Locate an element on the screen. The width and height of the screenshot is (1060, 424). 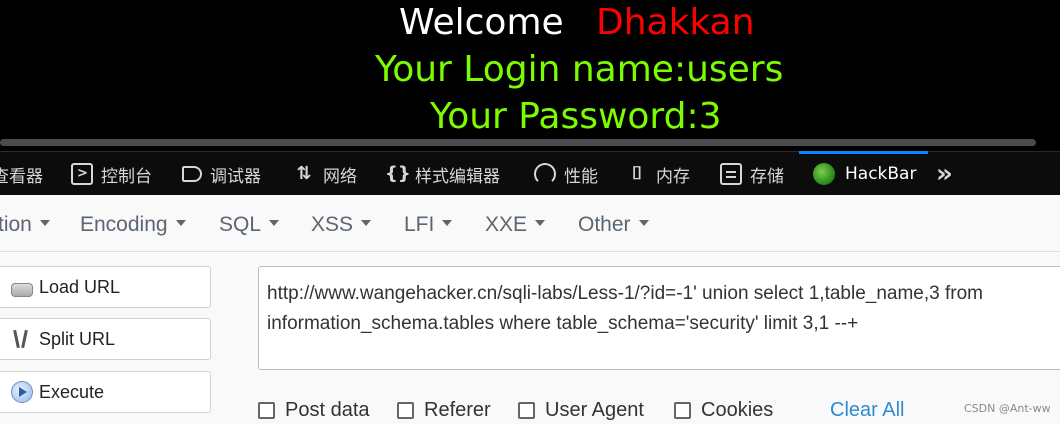
storage-icon is located at coordinates (731, 174).